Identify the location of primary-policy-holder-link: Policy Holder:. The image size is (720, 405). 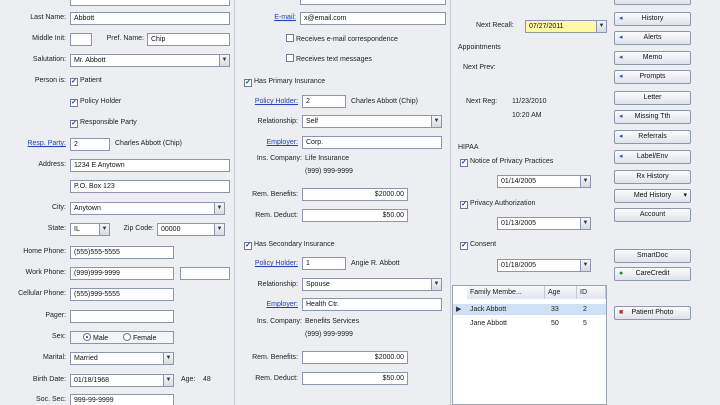
(269, 102).